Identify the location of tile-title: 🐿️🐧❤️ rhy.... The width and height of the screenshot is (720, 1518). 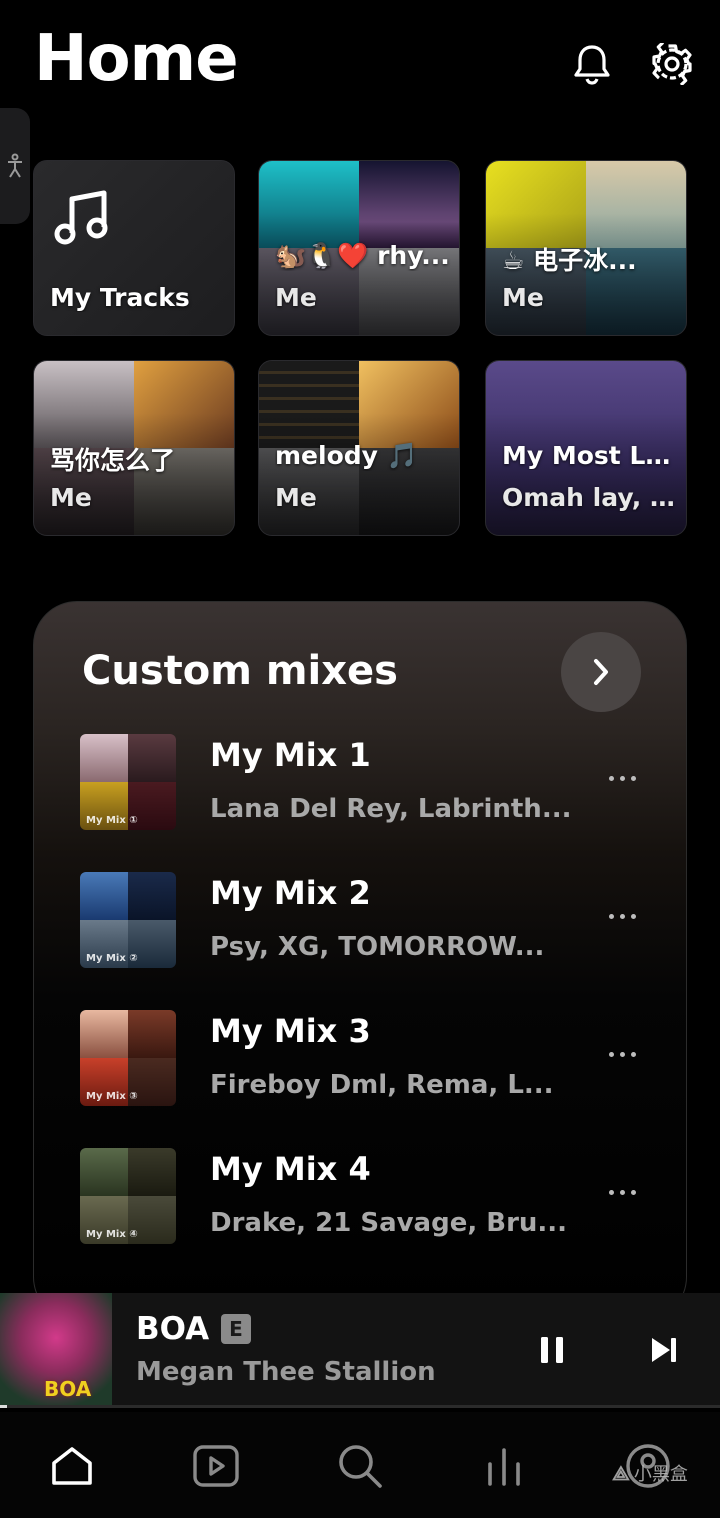
(362, 255).